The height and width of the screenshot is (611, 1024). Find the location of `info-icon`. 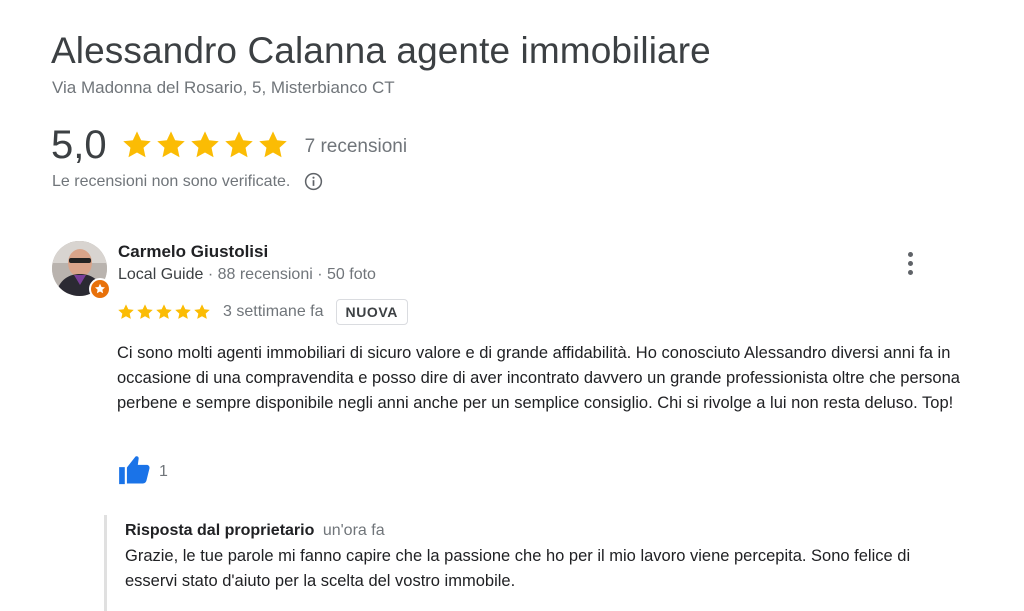

info-icon is located at coordinates (313, 181).